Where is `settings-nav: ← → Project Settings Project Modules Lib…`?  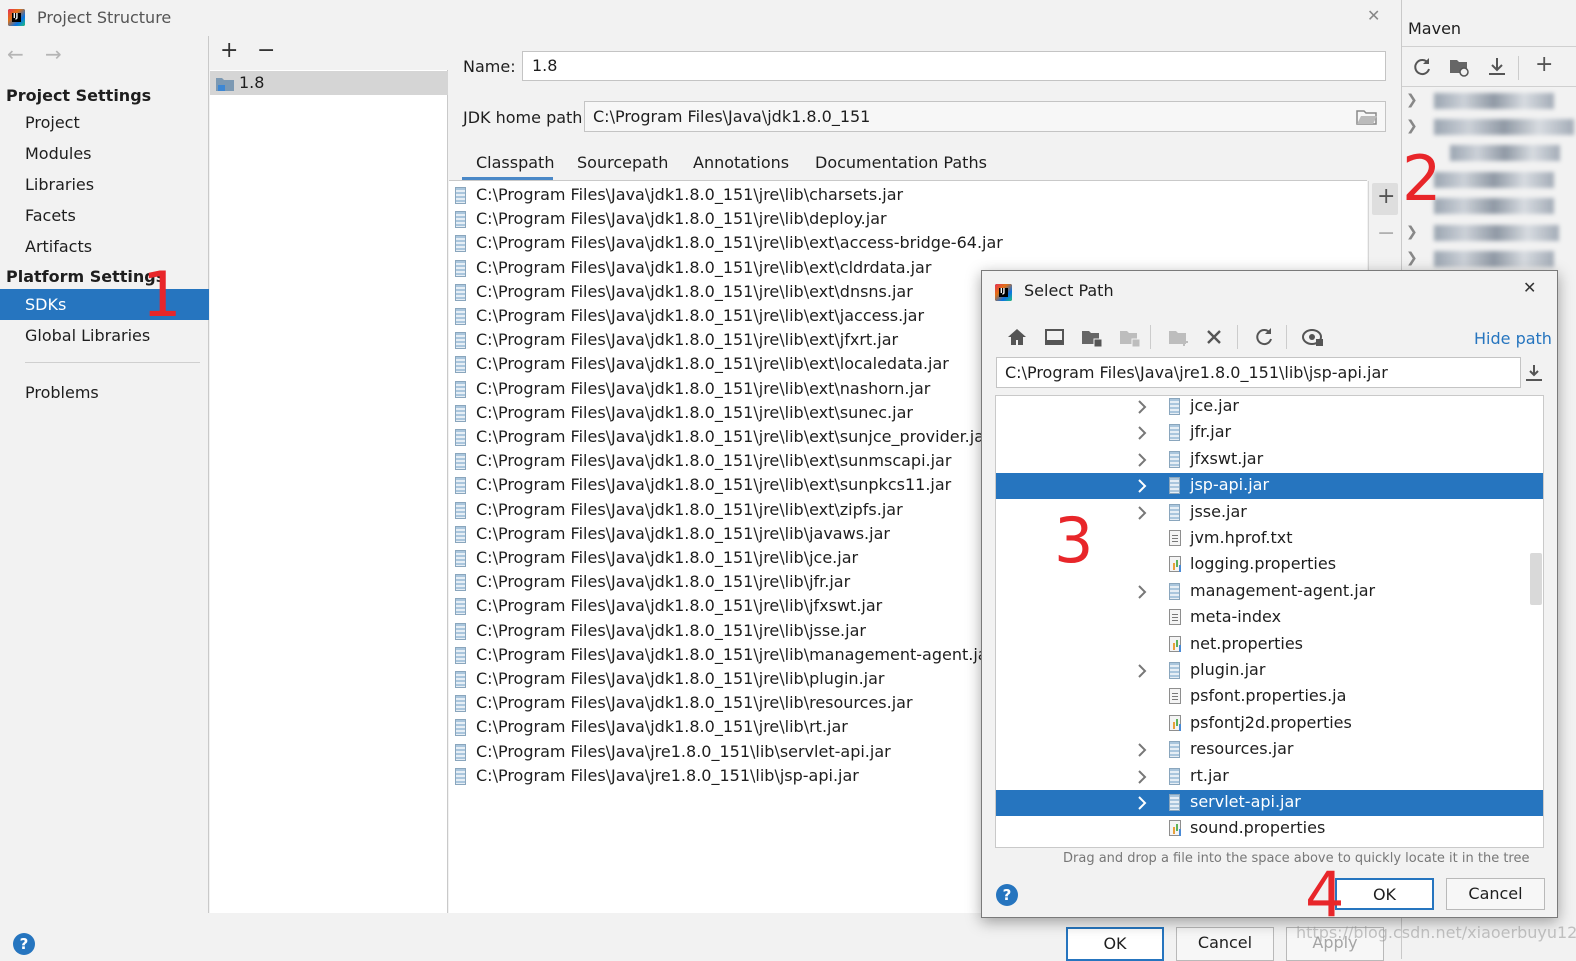
settings-nav: ← → Project Settings Project Modules Lib… is located at coordinates (104, 474).